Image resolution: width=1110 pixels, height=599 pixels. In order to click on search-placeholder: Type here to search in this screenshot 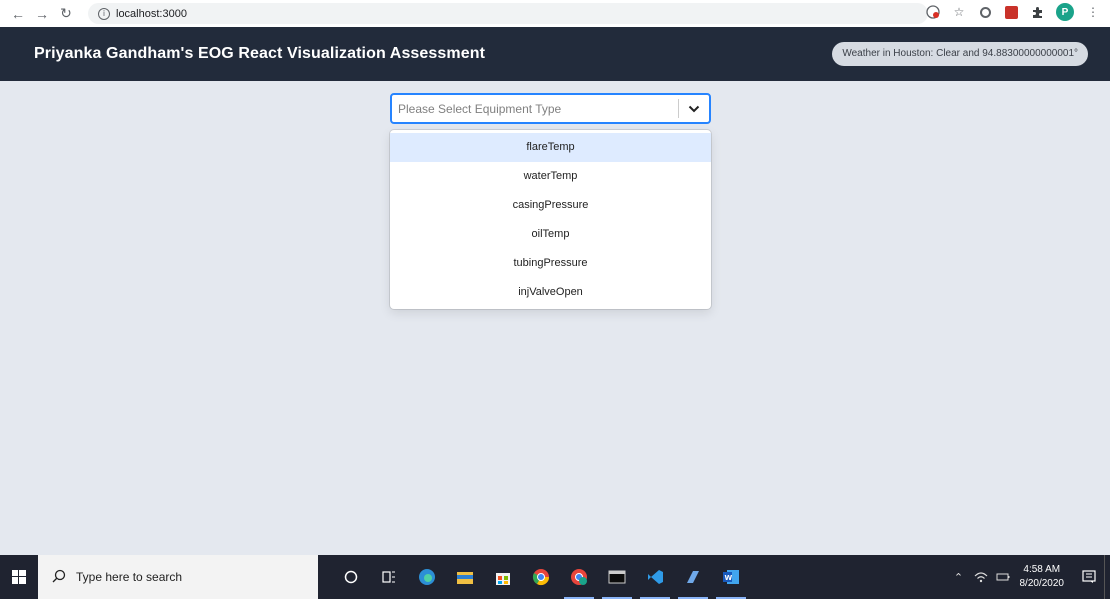, I will do `click(129, 577)`.